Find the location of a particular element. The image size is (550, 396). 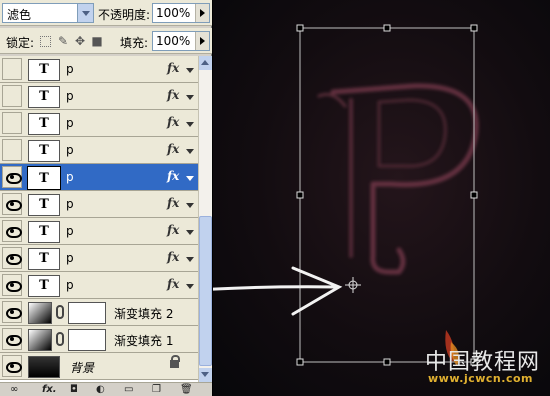

fx-icon: fx. is located at coordinates (49, 389).